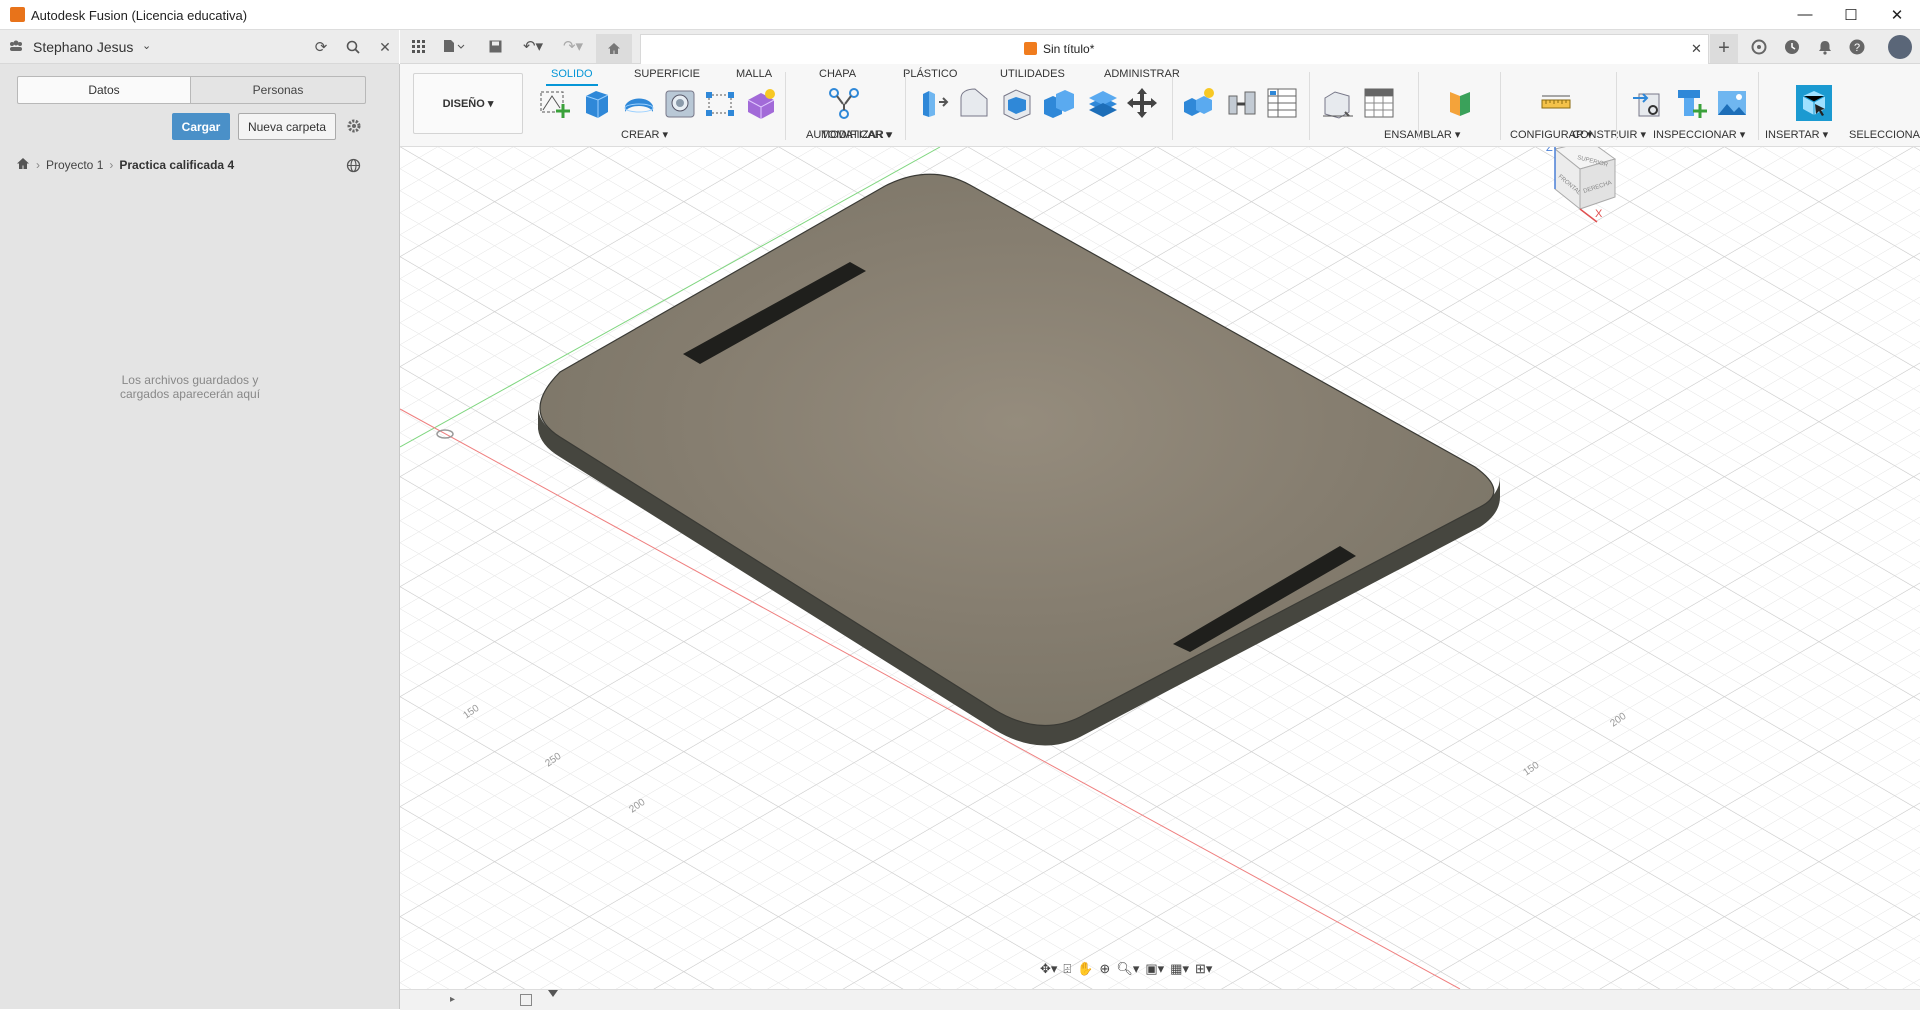  I want to click on data-panel-header: Stephano Jesus ⌄ ⟳ ✕, so click(199, 47).